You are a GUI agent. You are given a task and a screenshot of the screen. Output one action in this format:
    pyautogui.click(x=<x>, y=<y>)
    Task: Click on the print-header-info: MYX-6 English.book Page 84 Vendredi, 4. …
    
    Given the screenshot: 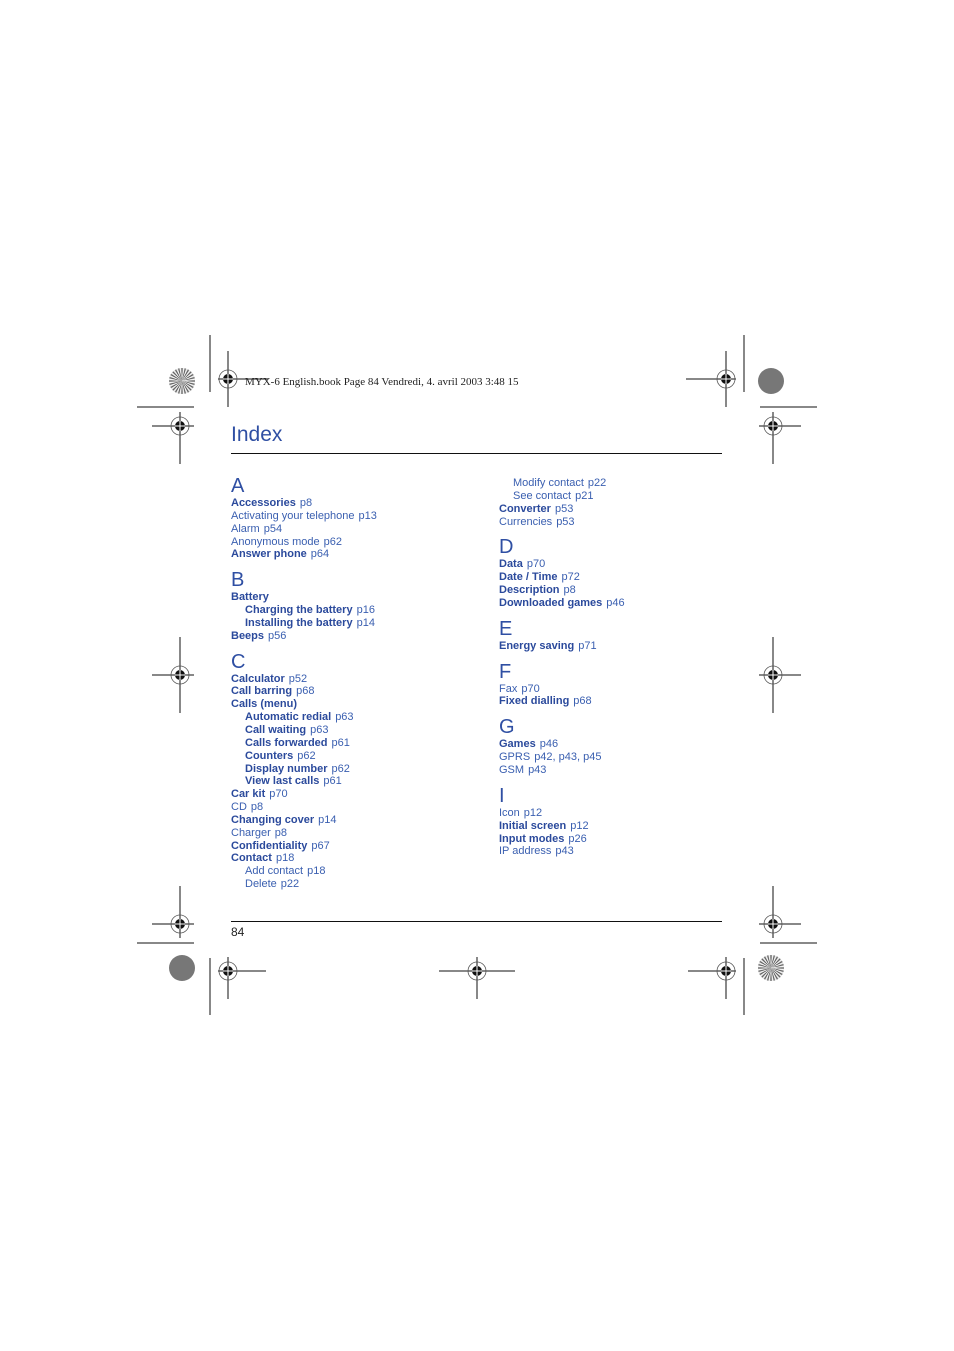 What is the action you would take?
    pyautogui.click(x=382, y=382)
    